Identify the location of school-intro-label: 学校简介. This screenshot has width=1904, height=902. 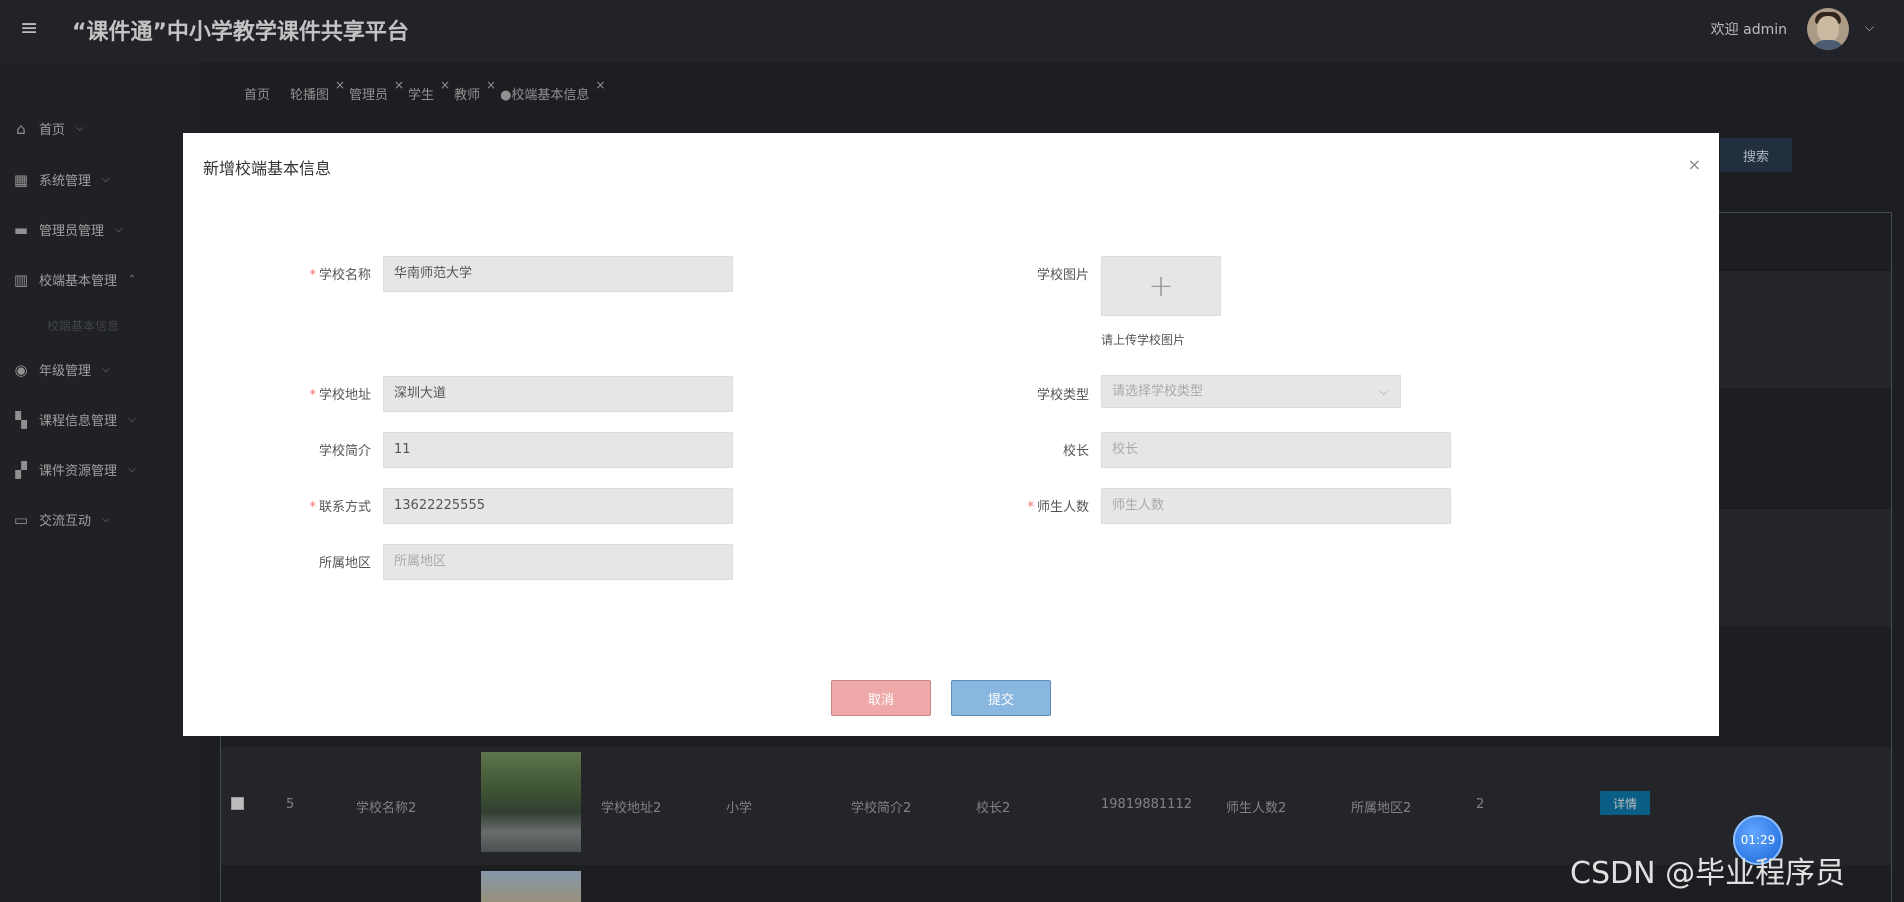
(344, 451).